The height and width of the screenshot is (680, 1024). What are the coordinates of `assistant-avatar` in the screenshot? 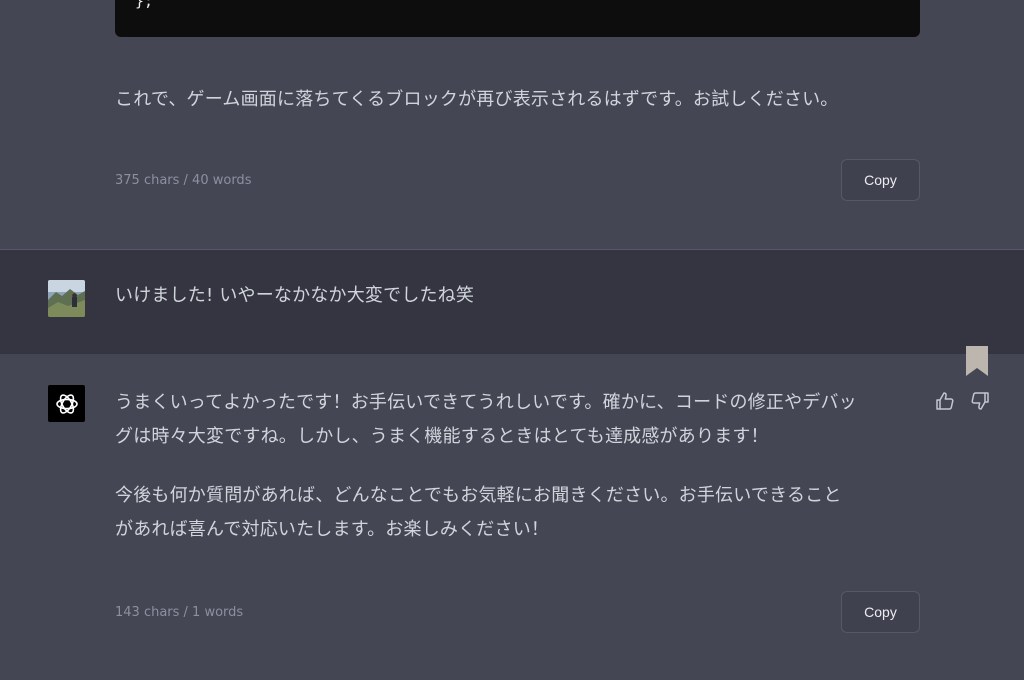 It's located at (66, 403).